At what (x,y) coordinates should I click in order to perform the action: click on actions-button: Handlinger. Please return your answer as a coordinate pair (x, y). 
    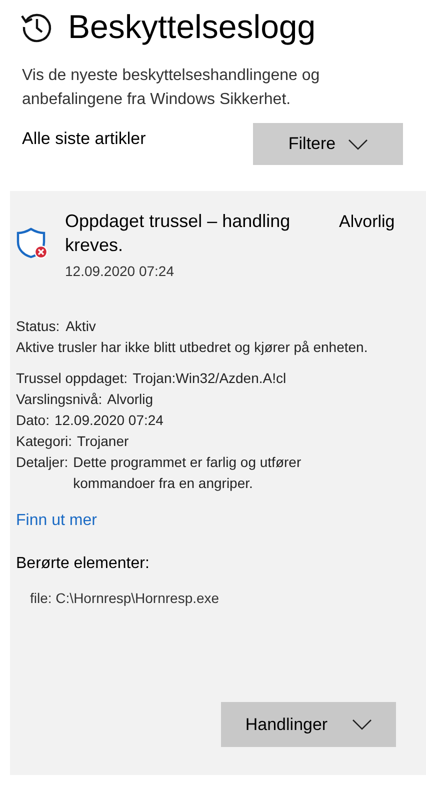
    Looking at the image, I should click on (308, 724).